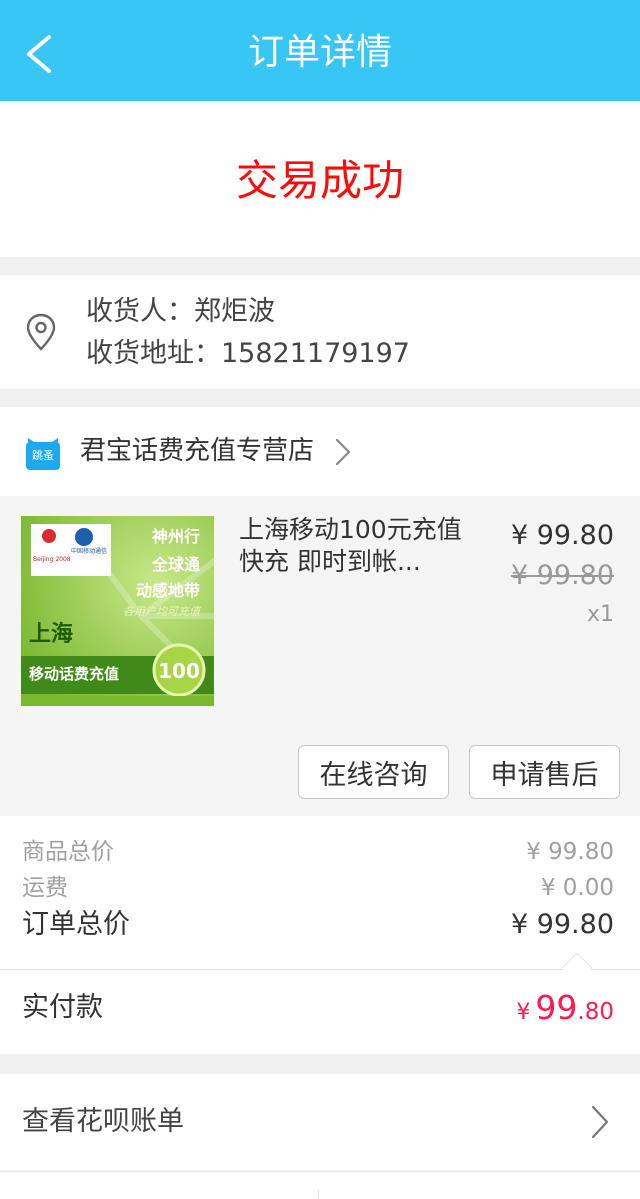 This screenshot has height=1199, width=640. What do you see at coordinates (600, 614) in the screenshot?
I see `item-quantity: x1` at bounding box center [600, 614].